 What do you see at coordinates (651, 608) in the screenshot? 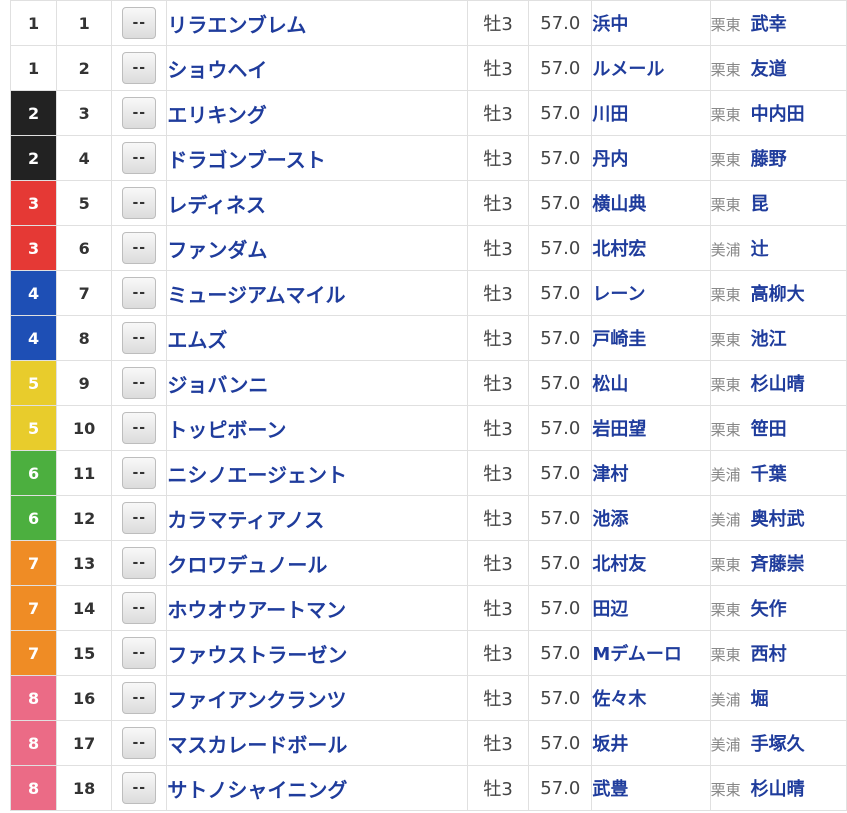
I see `jockey-link: 田辺` at bounding box center [651, 608].